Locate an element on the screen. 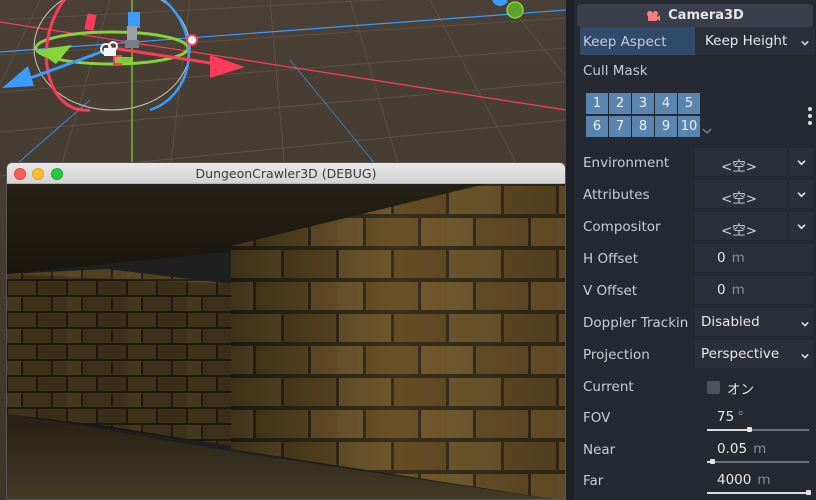  v-offset-field is located at coordinates (754, 290).